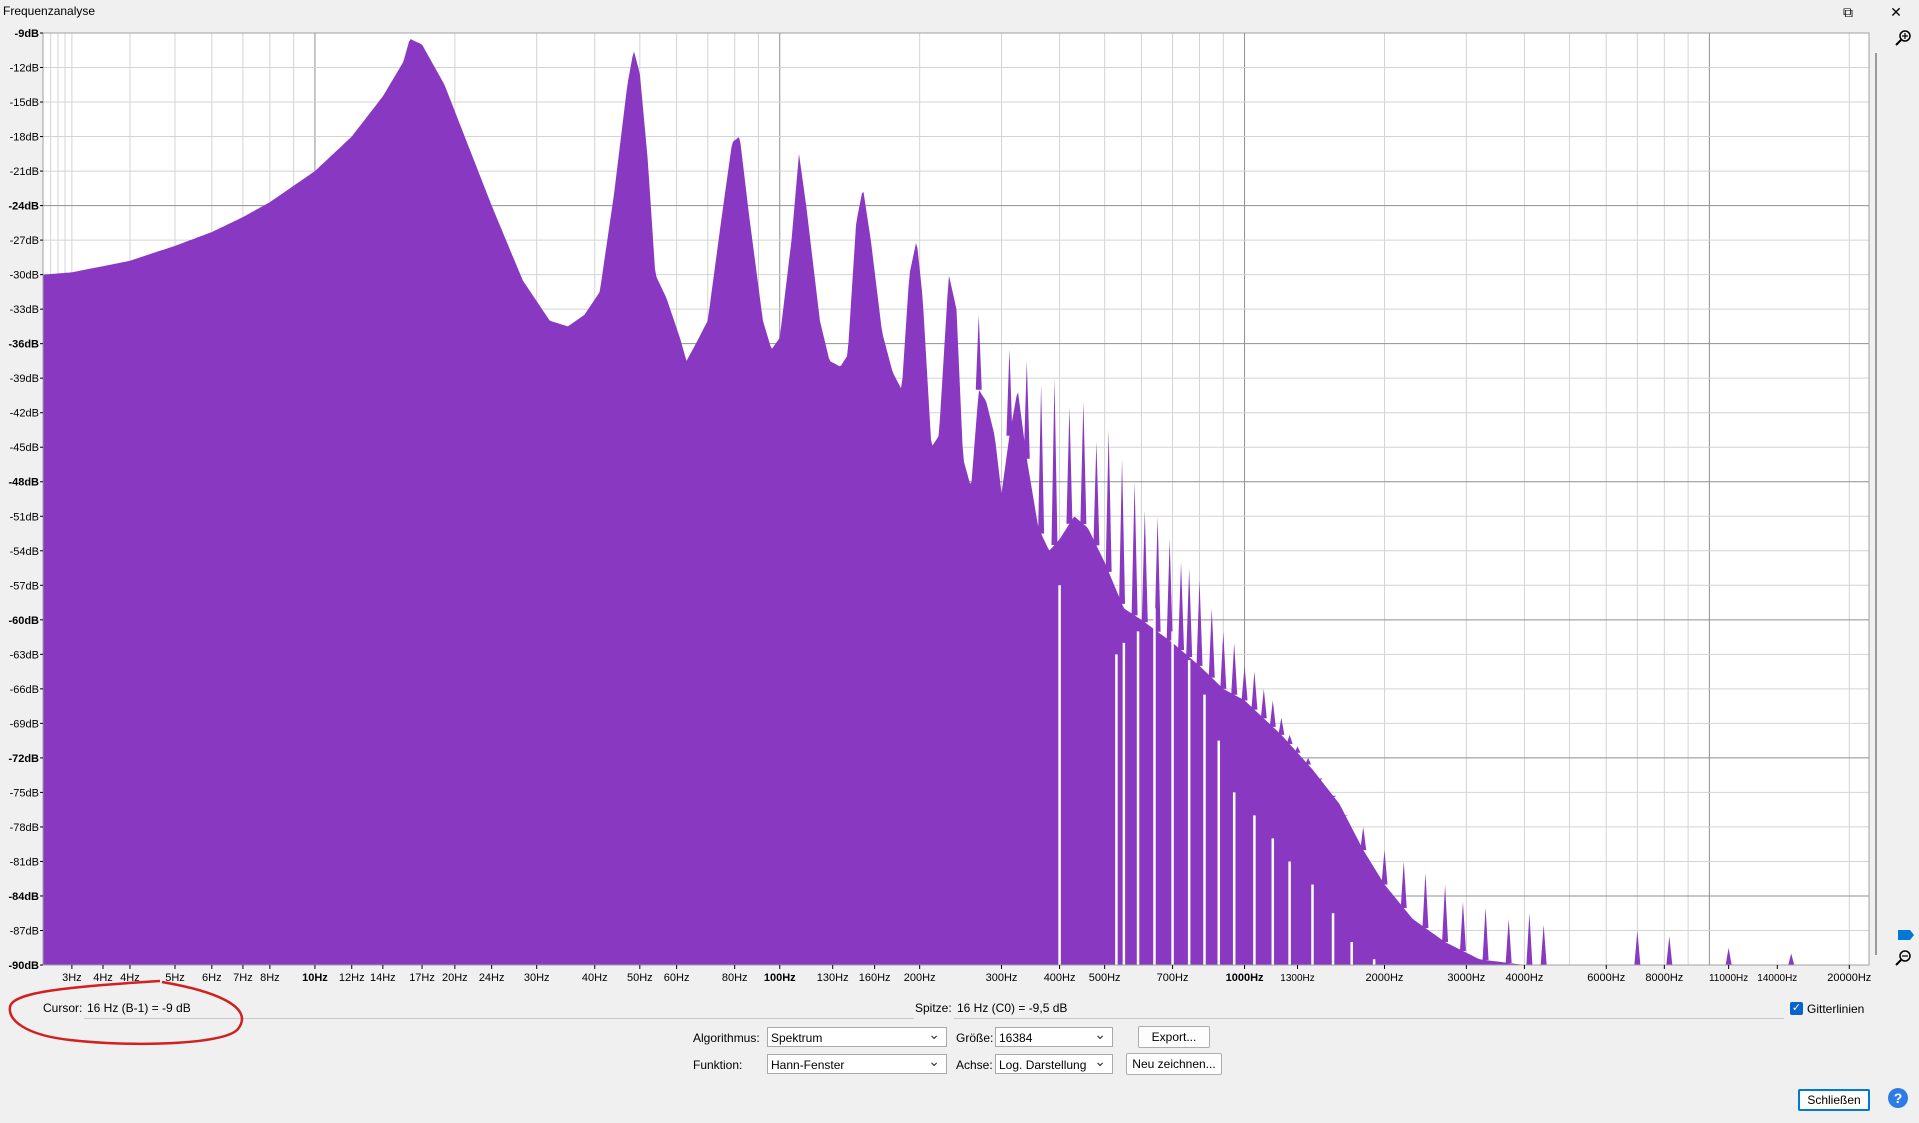 This screenshot has height=1123, width=1919. Describe the element at coordinates (23, 345) in the screenshot. I see `y-tick-label: -36dB` at that location.